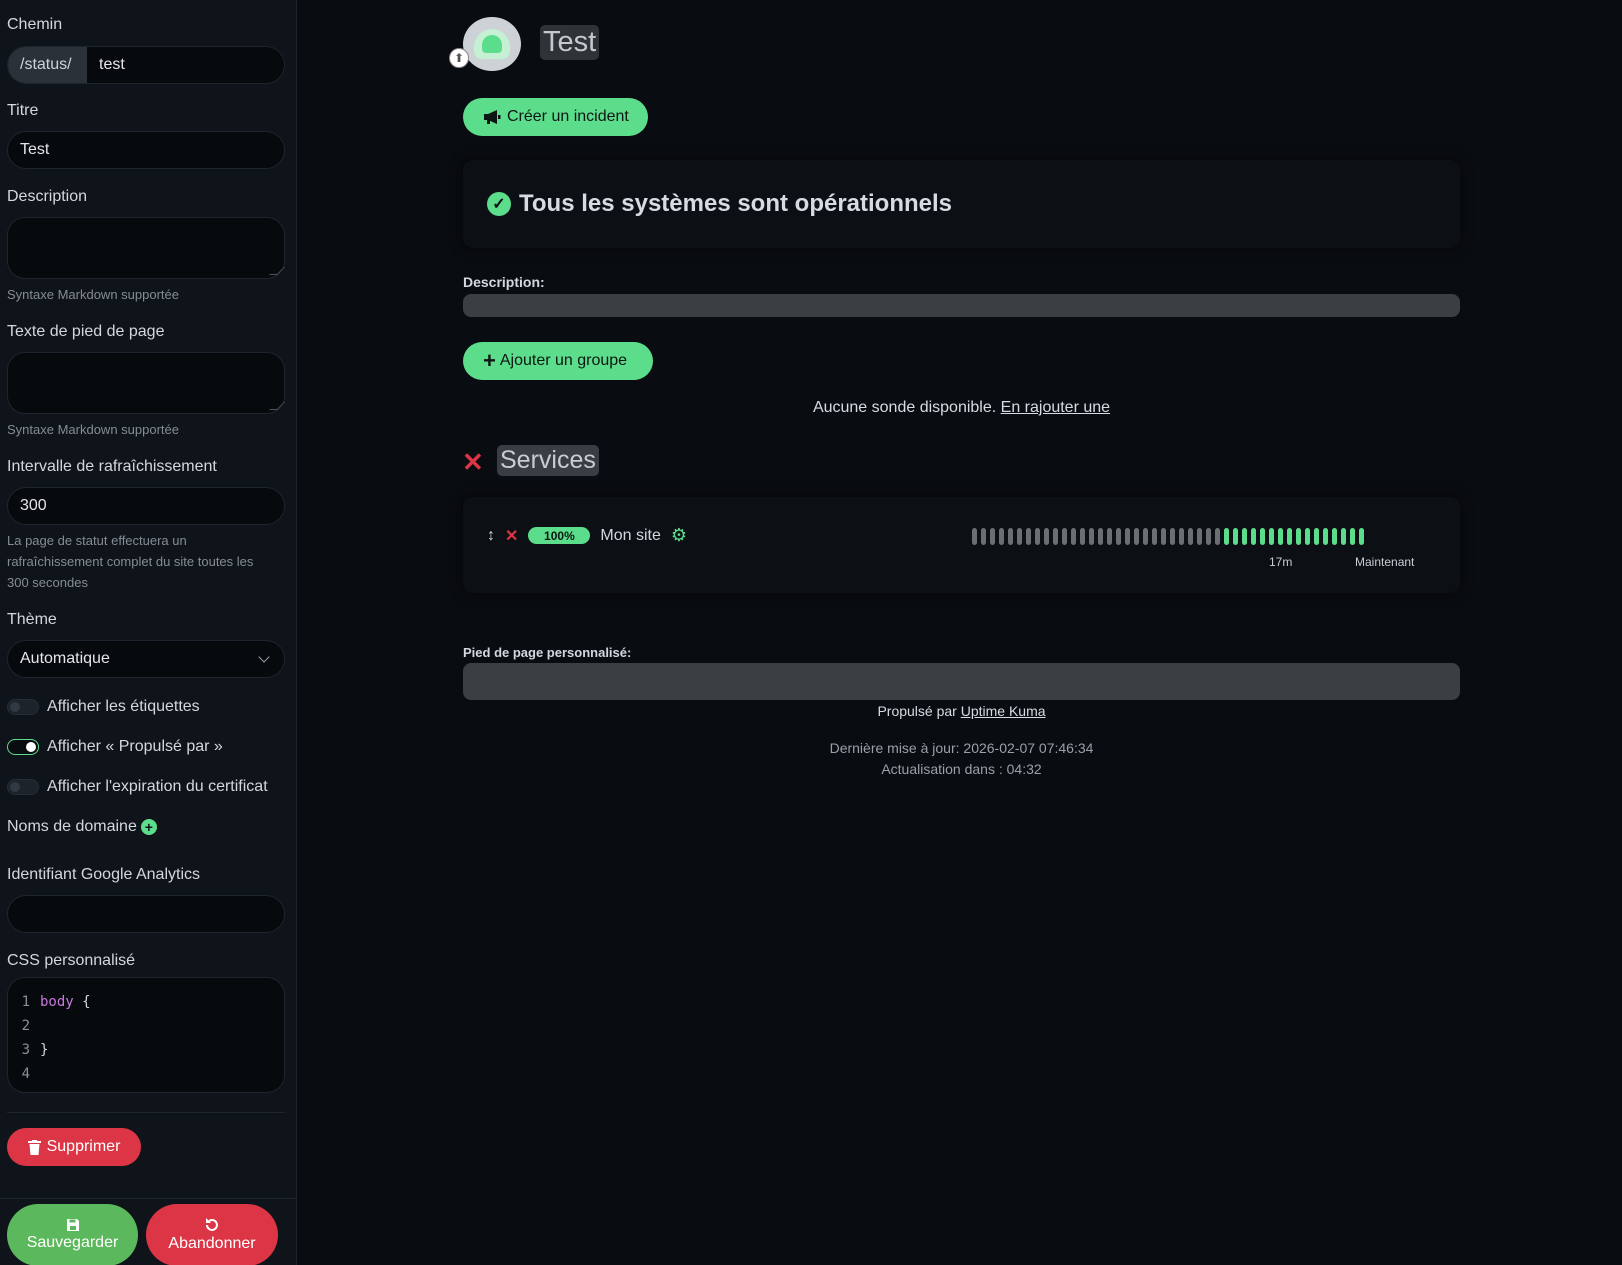 The image size is (1622, 1265). Describe the element at coordinates (548, 460) in the screenshot. I see `group-name: Services` at that location.